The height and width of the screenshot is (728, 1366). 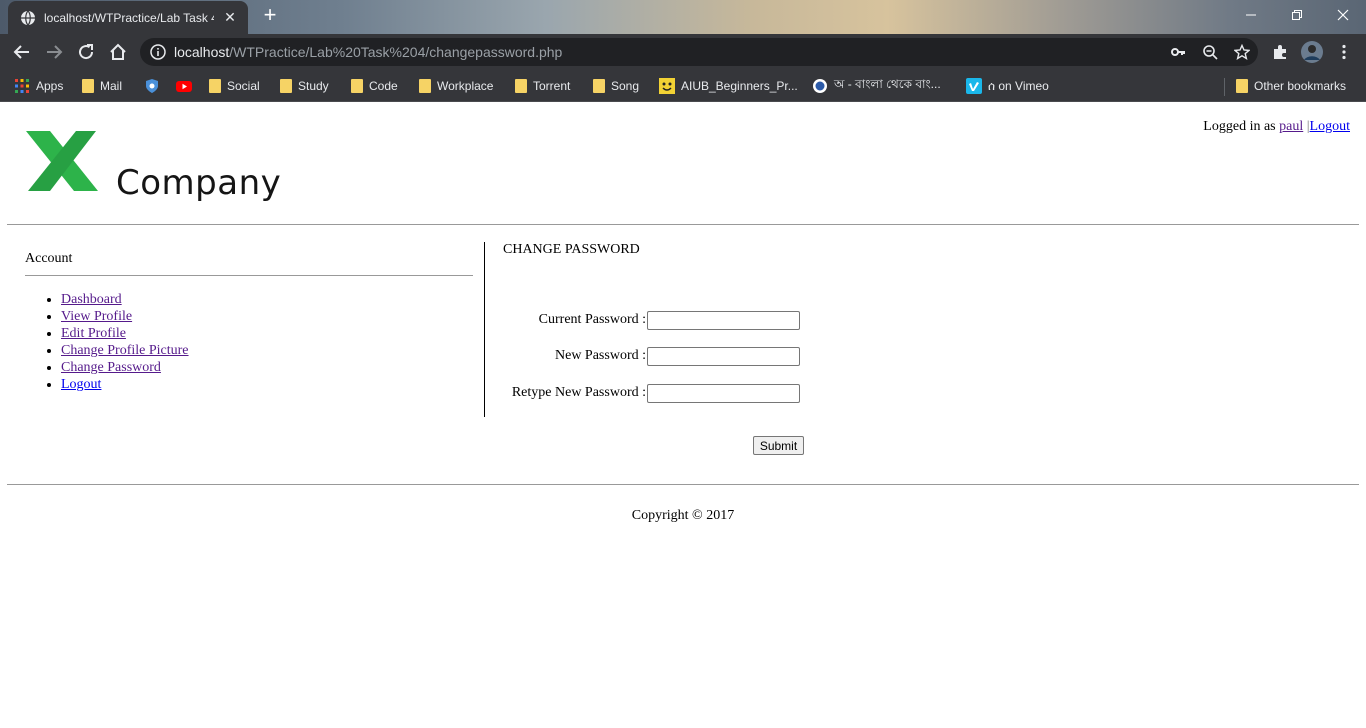 What do you see at coordinates (93, 333) in the screenshot?
I see `edit-profile-link: Edit Profile` at bounding box center [93, 333].